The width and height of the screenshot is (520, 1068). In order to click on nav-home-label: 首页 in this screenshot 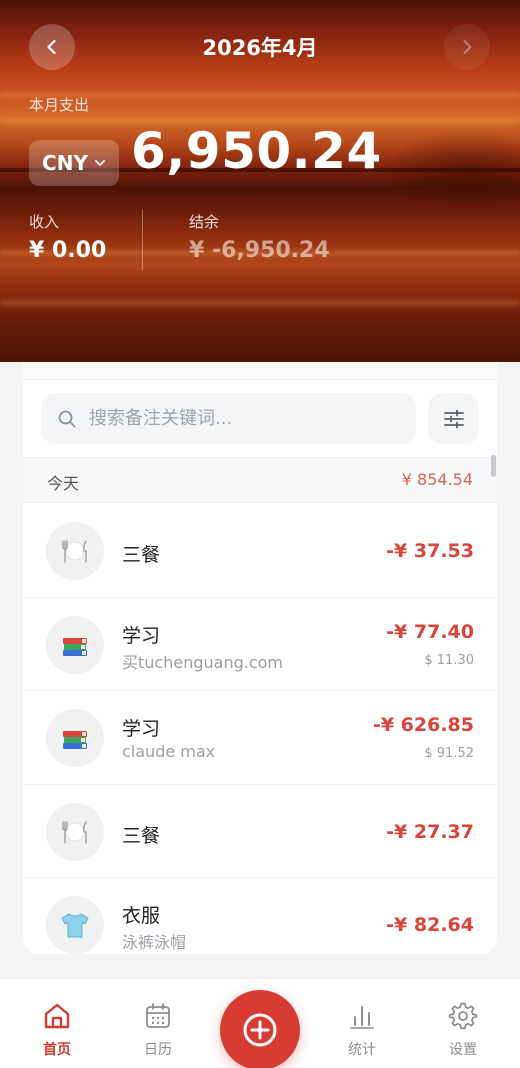, I will do `click(57, 1050)`.